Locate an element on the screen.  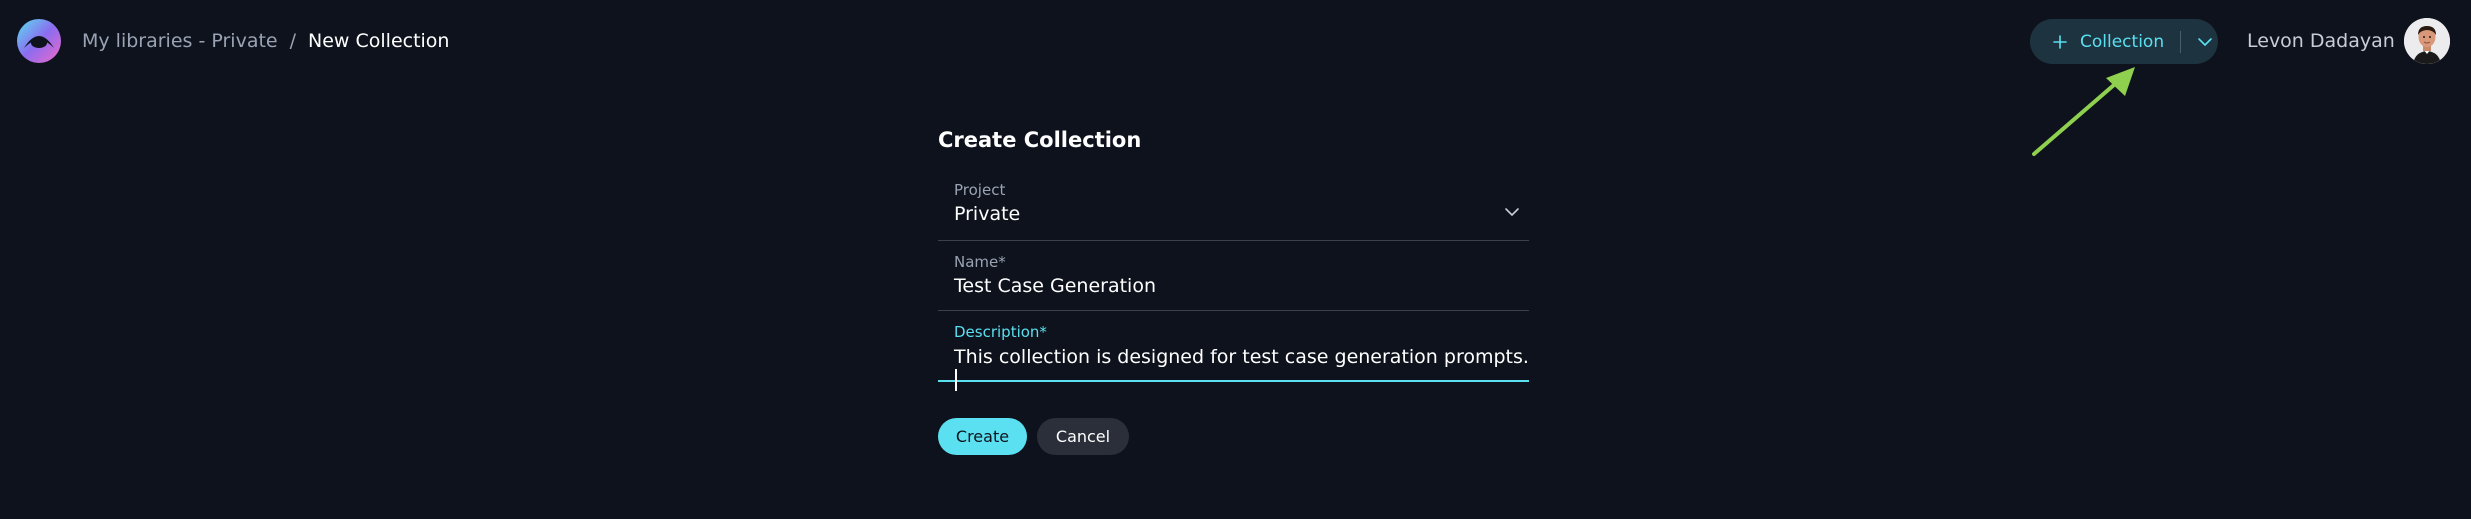
annotation-arrow is located at coordinates (2083, 111).